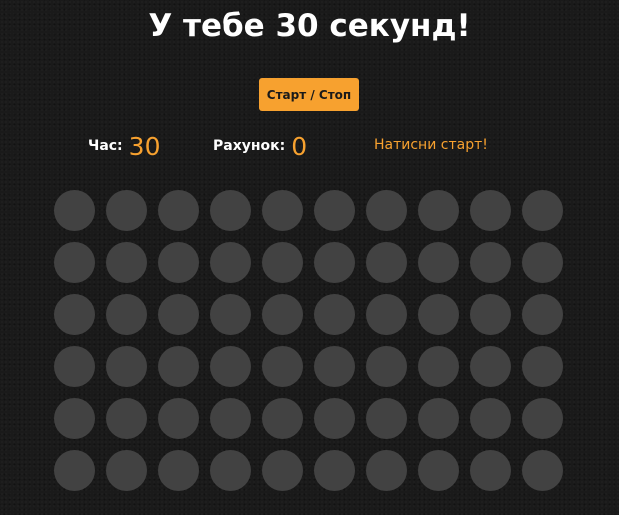  Describe the element at coordinates (431, 145) in the screenshot. I see `status-message: Натисни старт!` at that location.